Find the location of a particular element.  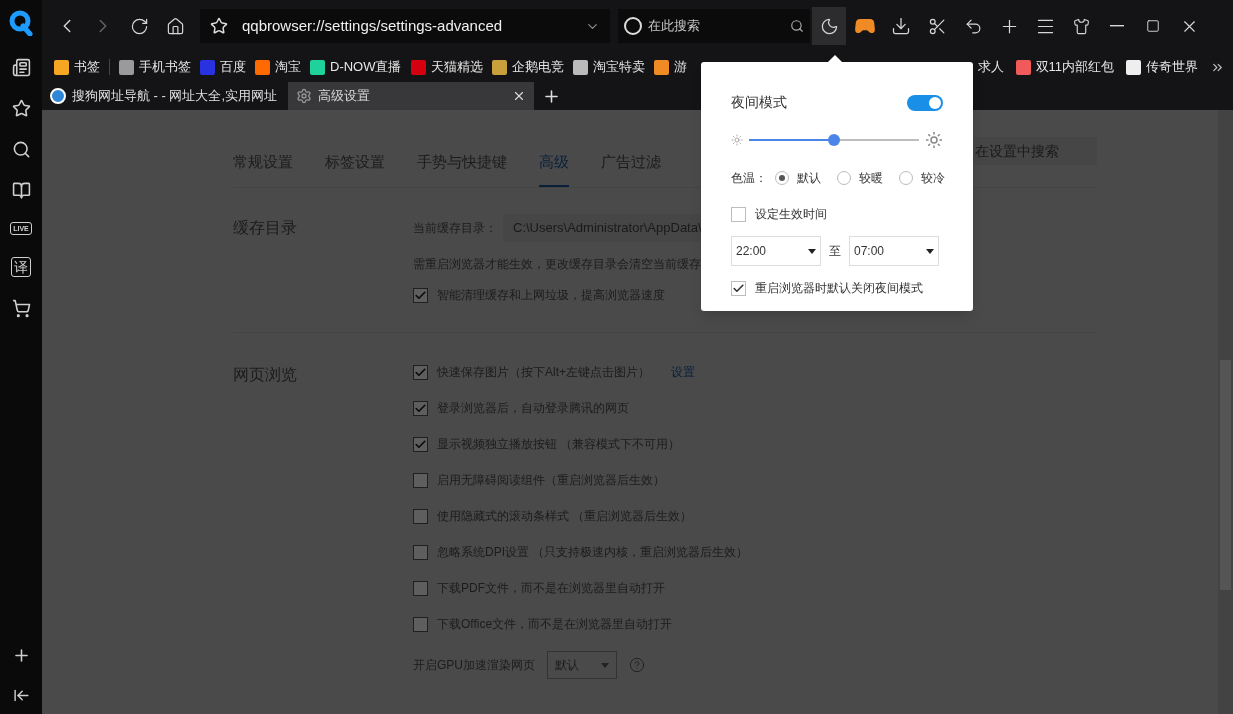

close-tab-icon is located at coordinates (519, 96).